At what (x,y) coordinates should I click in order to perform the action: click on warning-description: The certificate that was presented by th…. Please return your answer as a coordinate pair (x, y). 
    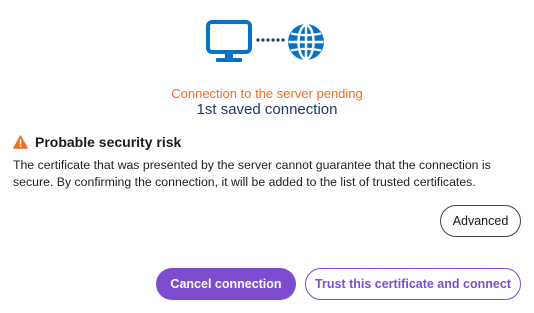
    Looking at the image, I should click on (252, 173).